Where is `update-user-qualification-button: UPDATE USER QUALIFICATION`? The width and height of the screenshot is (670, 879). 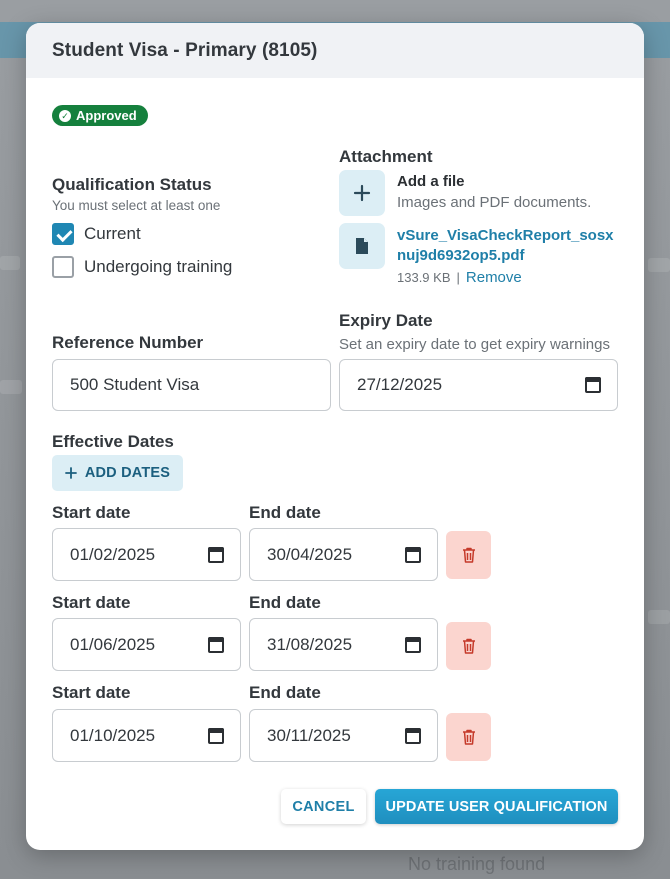 update-user-qualification-button: UPDATE USER QUALIFICATION is located at coordinates (496, 806).